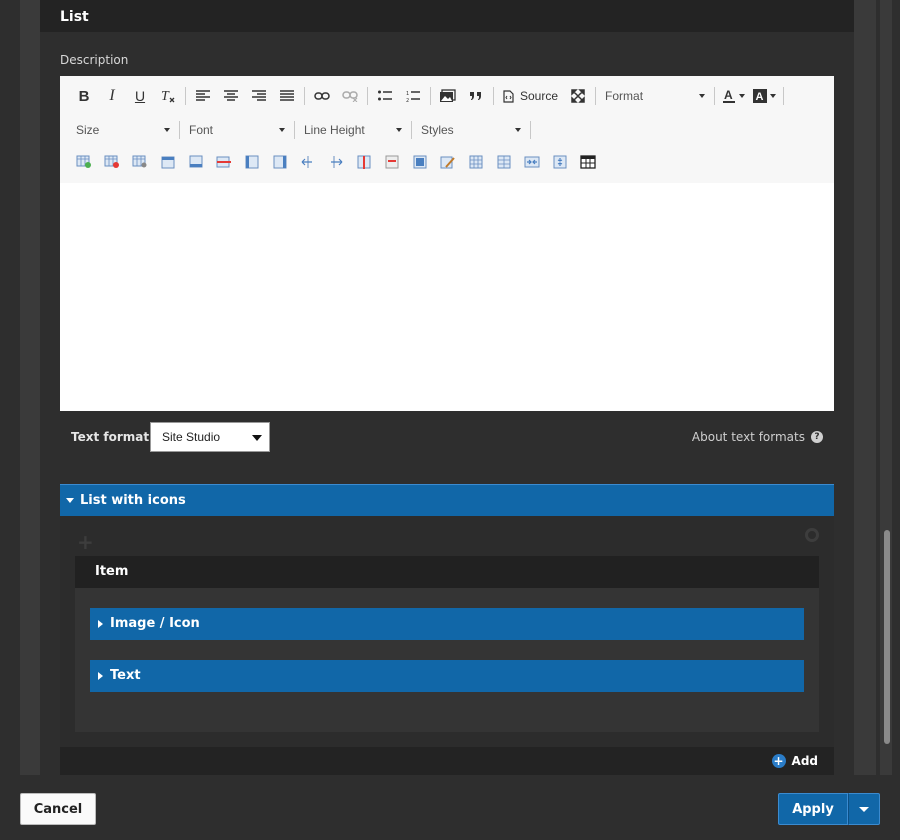  What do you see at coordinates (532, 162) in the screenshot?
I see `merge-cells-button` at bounding box center [532, 162].